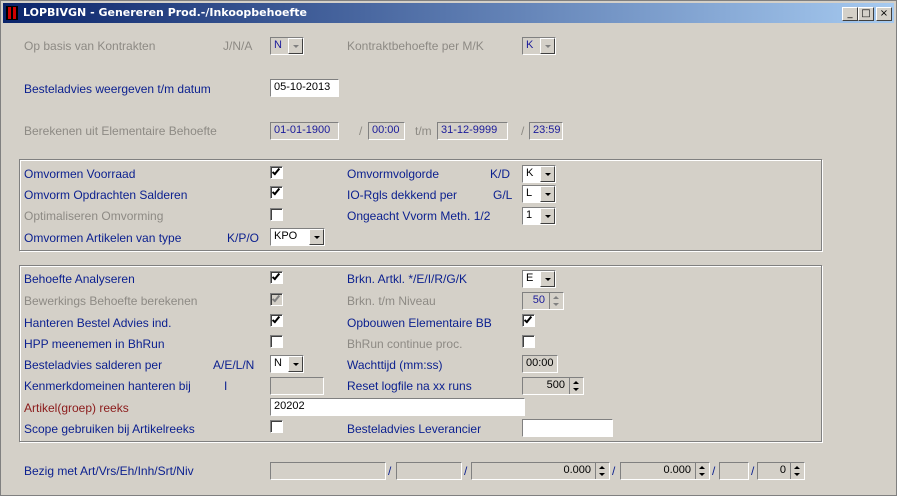 The image size is (897, 496). I want to click on omvormvolgorde-value: K, so click(530, 173).